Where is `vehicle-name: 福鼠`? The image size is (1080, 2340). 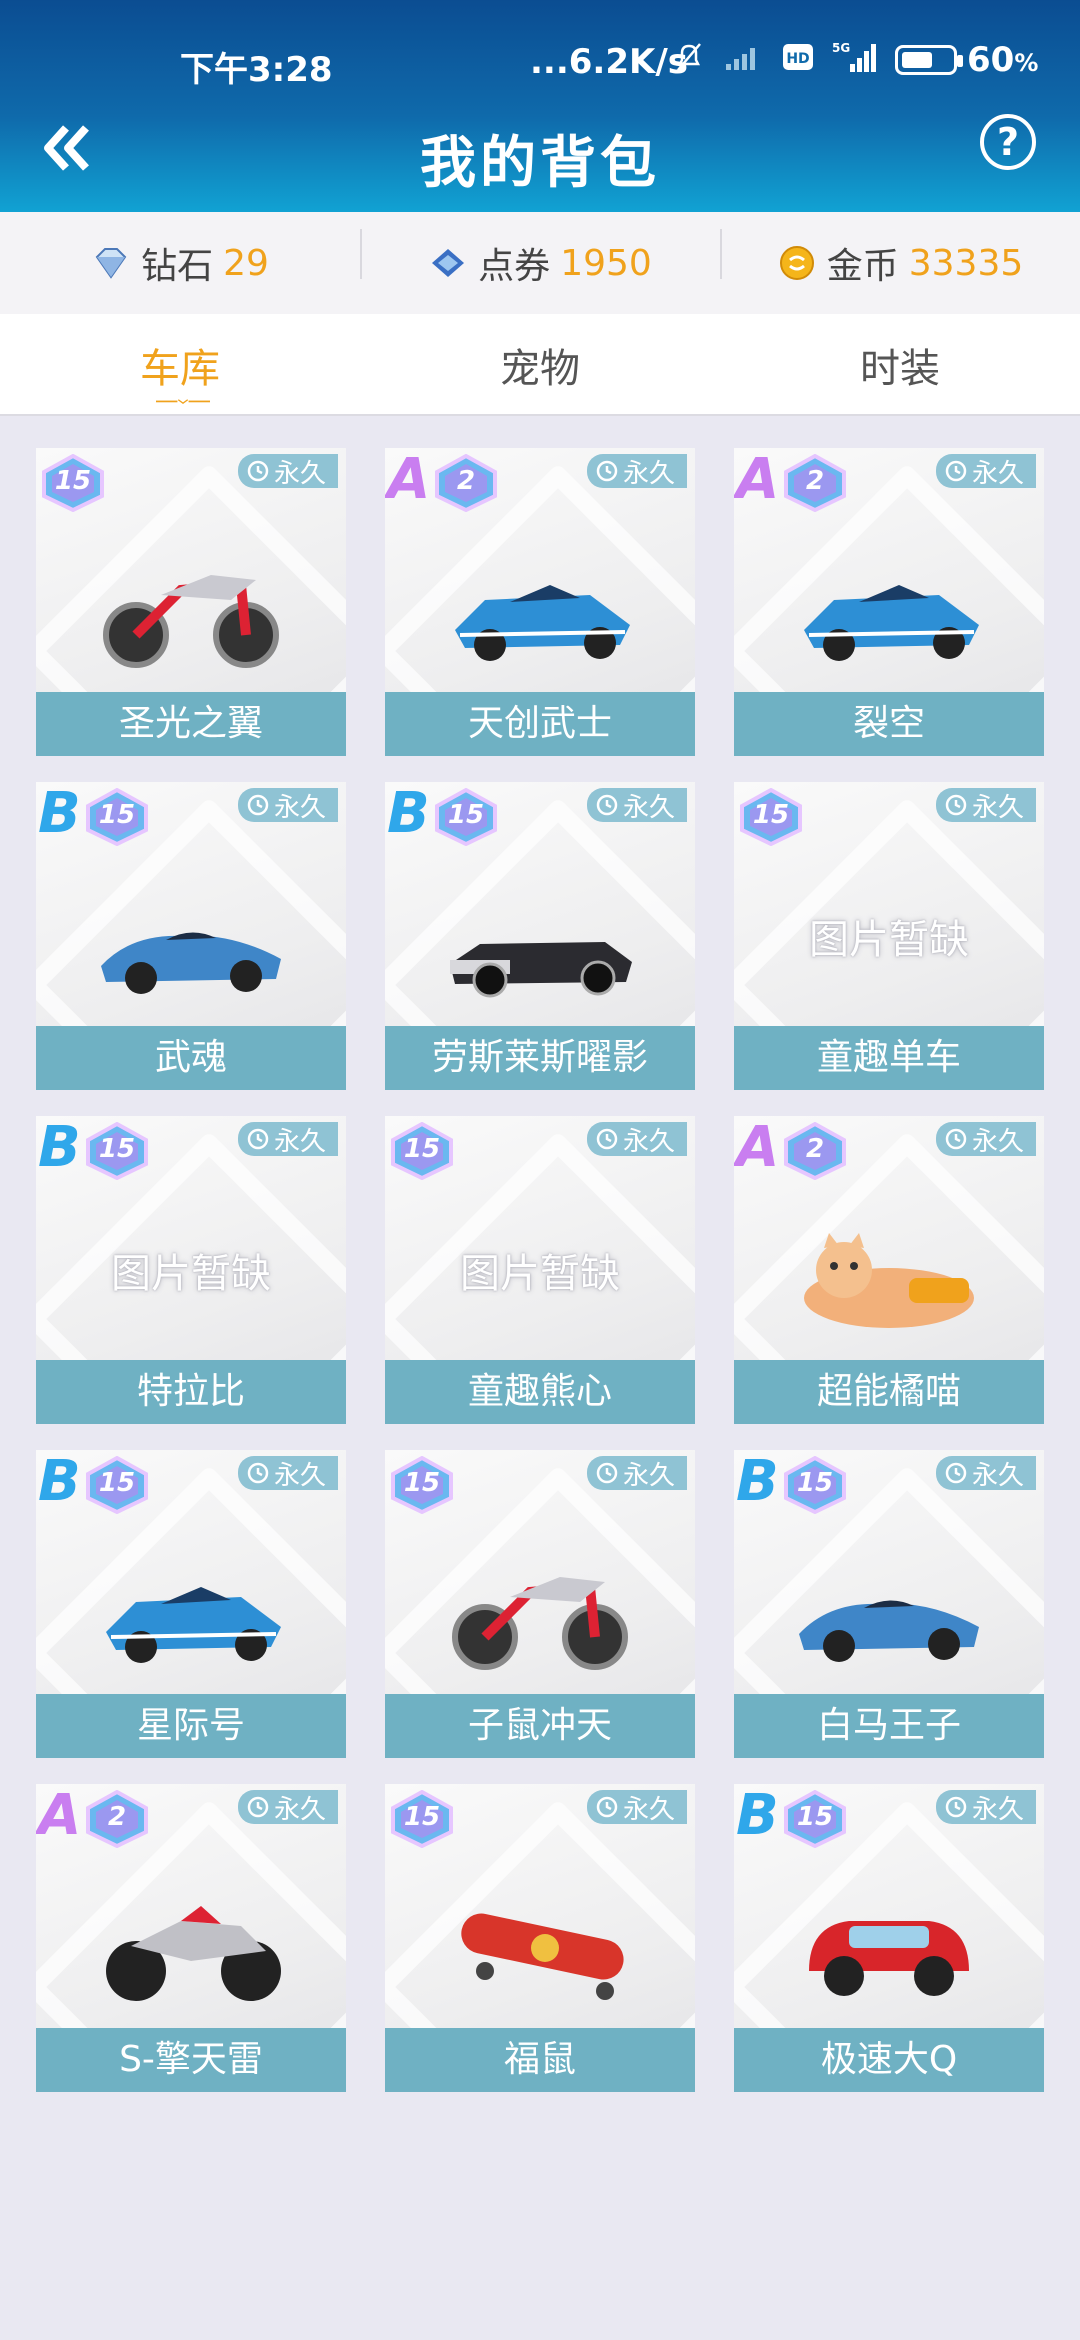 vehicle-name: 福鼠 is located at coordinates (540, 2060).